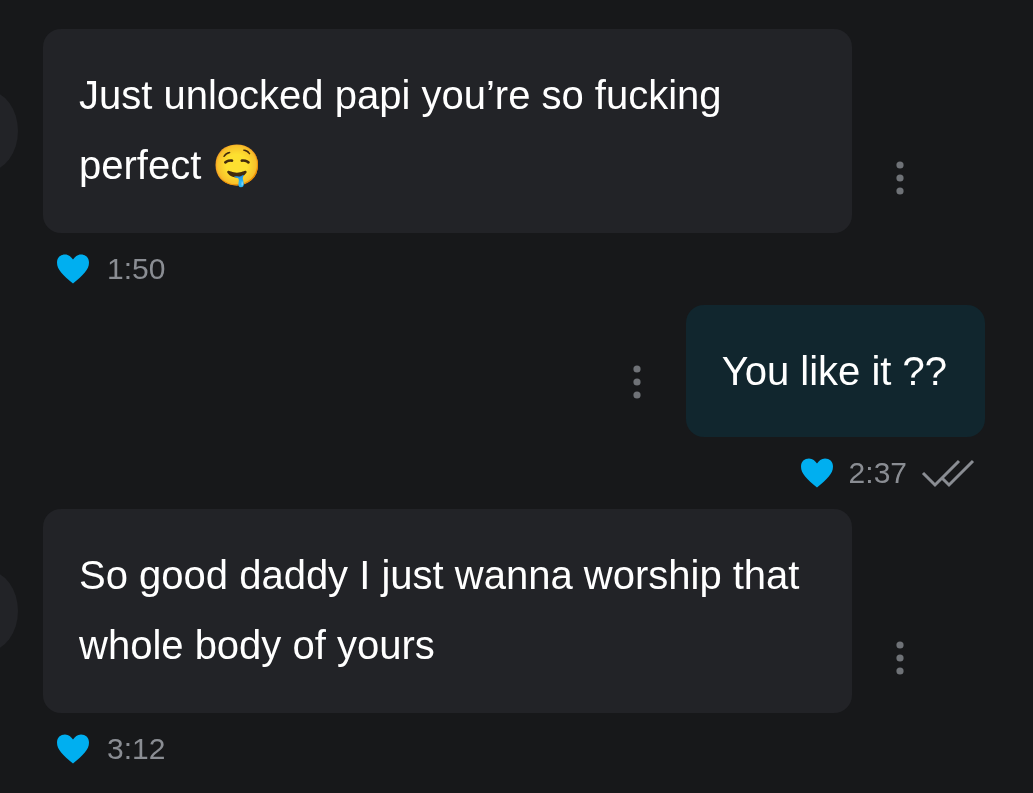 This screenshot has height=793, width=1033. I want to click on message-bubble: You like it ??, so click(835, 371).